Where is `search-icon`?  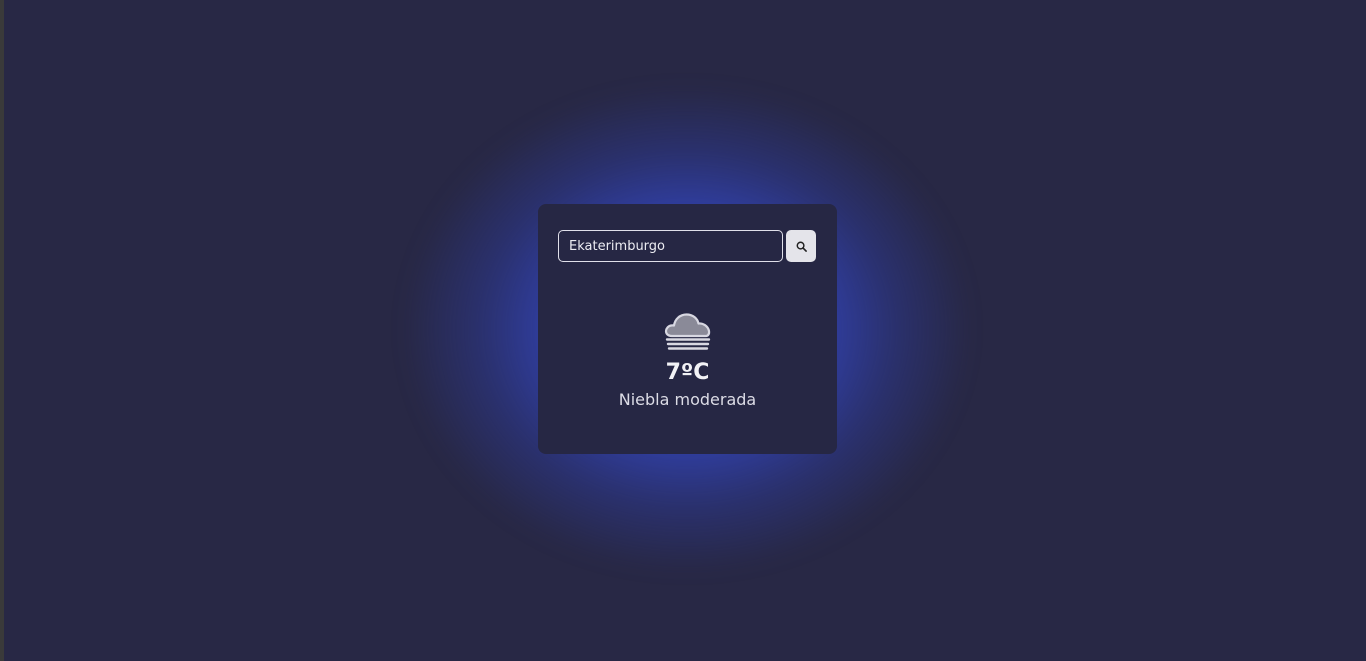
search-icon is located at coordinates (801, 246).